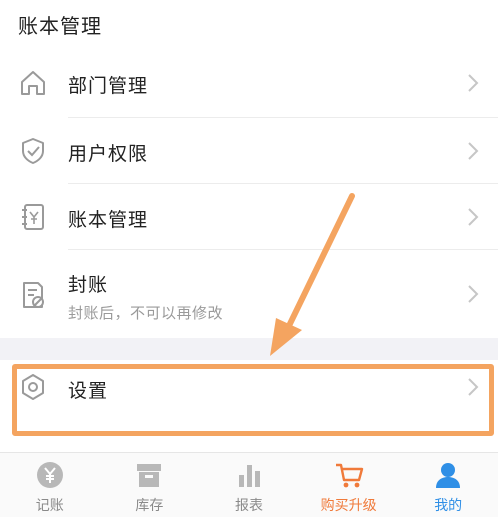  Describe the element at coordinates (249, 83) in the screenshot. I see `menu-item-department: 部门管理` at that location.